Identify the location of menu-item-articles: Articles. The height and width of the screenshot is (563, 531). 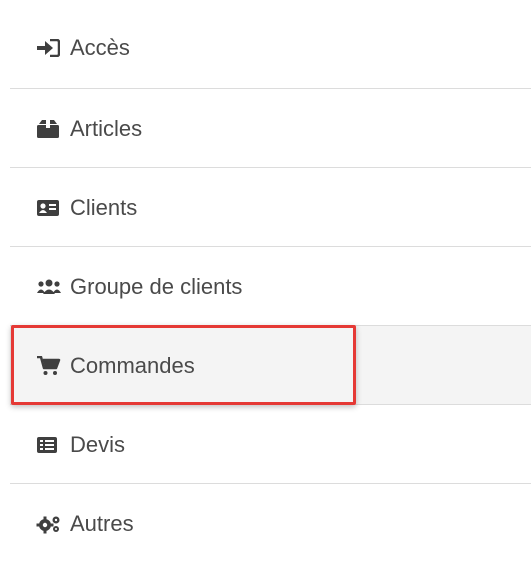
(270, 128).